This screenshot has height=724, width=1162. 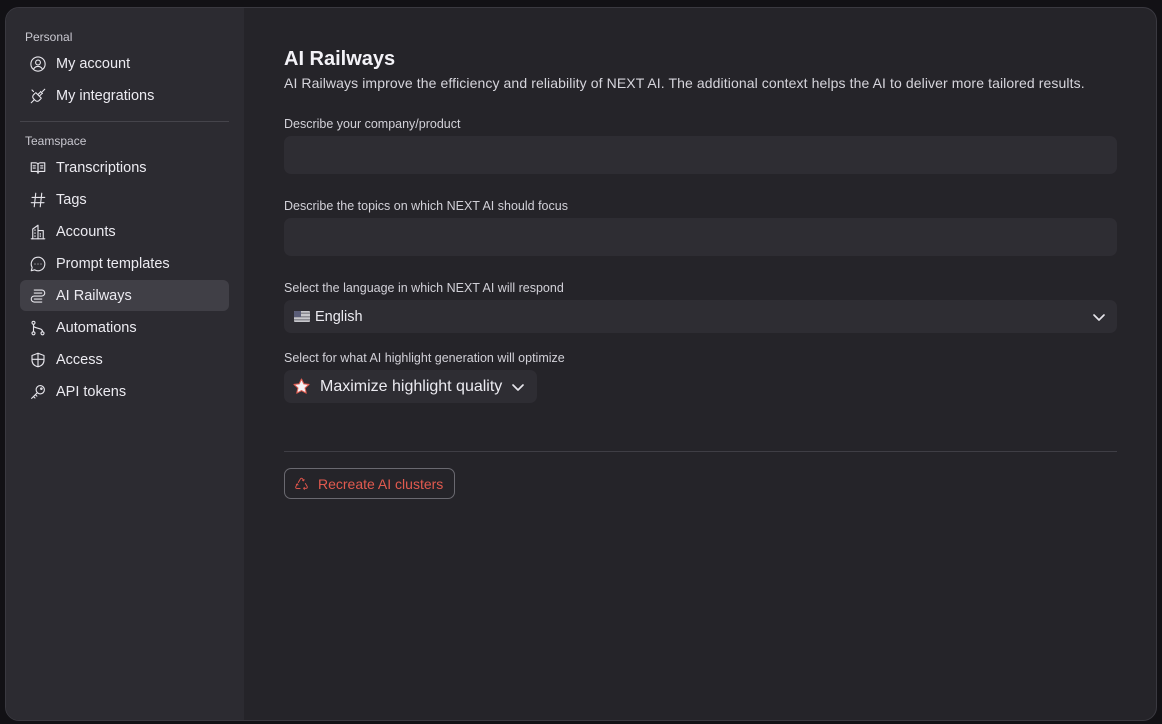 I want to click on book-open-icon, so click(x=38, y=168).